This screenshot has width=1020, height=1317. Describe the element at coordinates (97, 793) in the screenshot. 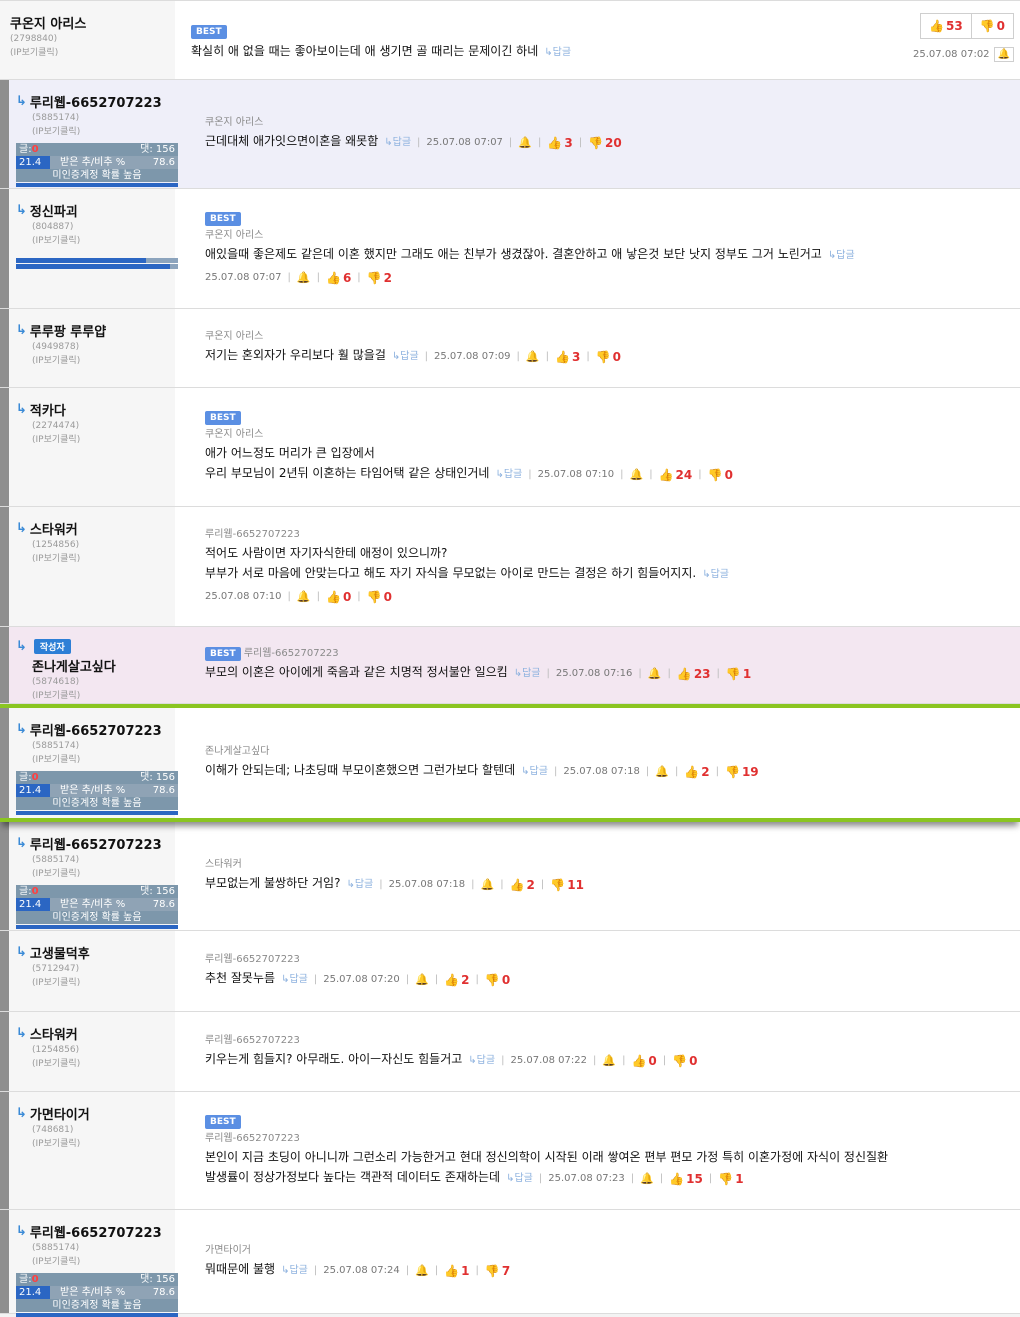

I see `user-stats: 글:0 댓: 156 21.4 받은 추/비추 % 78.6 미인증계정 확률 높음` at that location.